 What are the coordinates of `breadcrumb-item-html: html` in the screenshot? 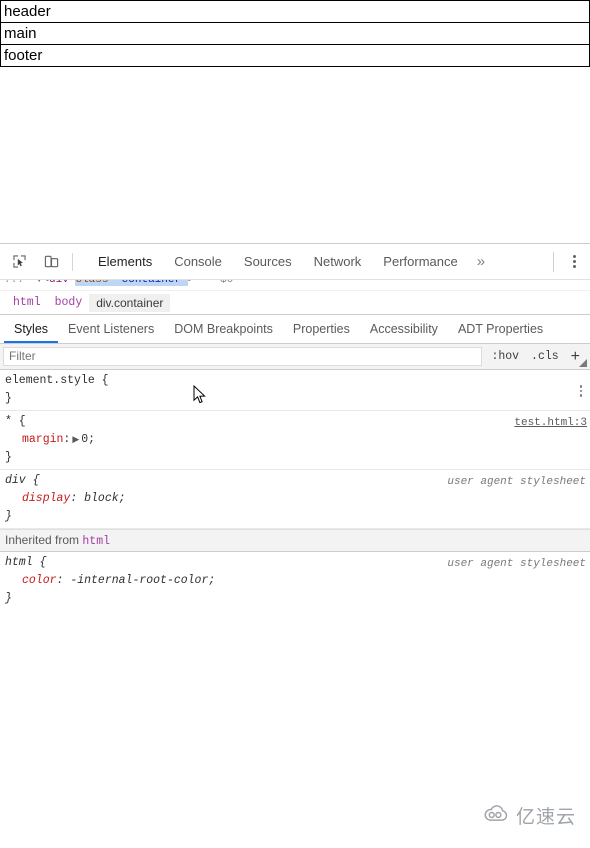 It's located at (27, 302).